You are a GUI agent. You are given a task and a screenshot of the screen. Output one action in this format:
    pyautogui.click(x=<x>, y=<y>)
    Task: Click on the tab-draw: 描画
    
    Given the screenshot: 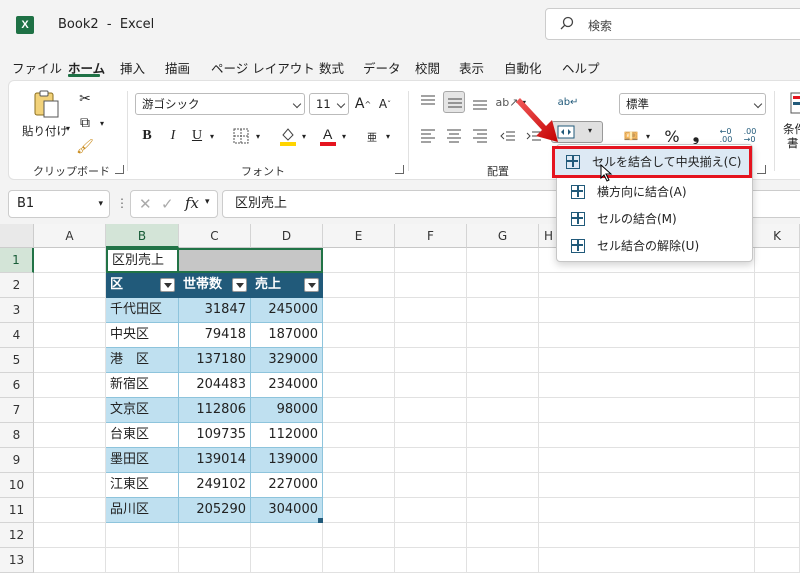 What is the action you would take?
    pyautogui.click(x=177, y=67)
    